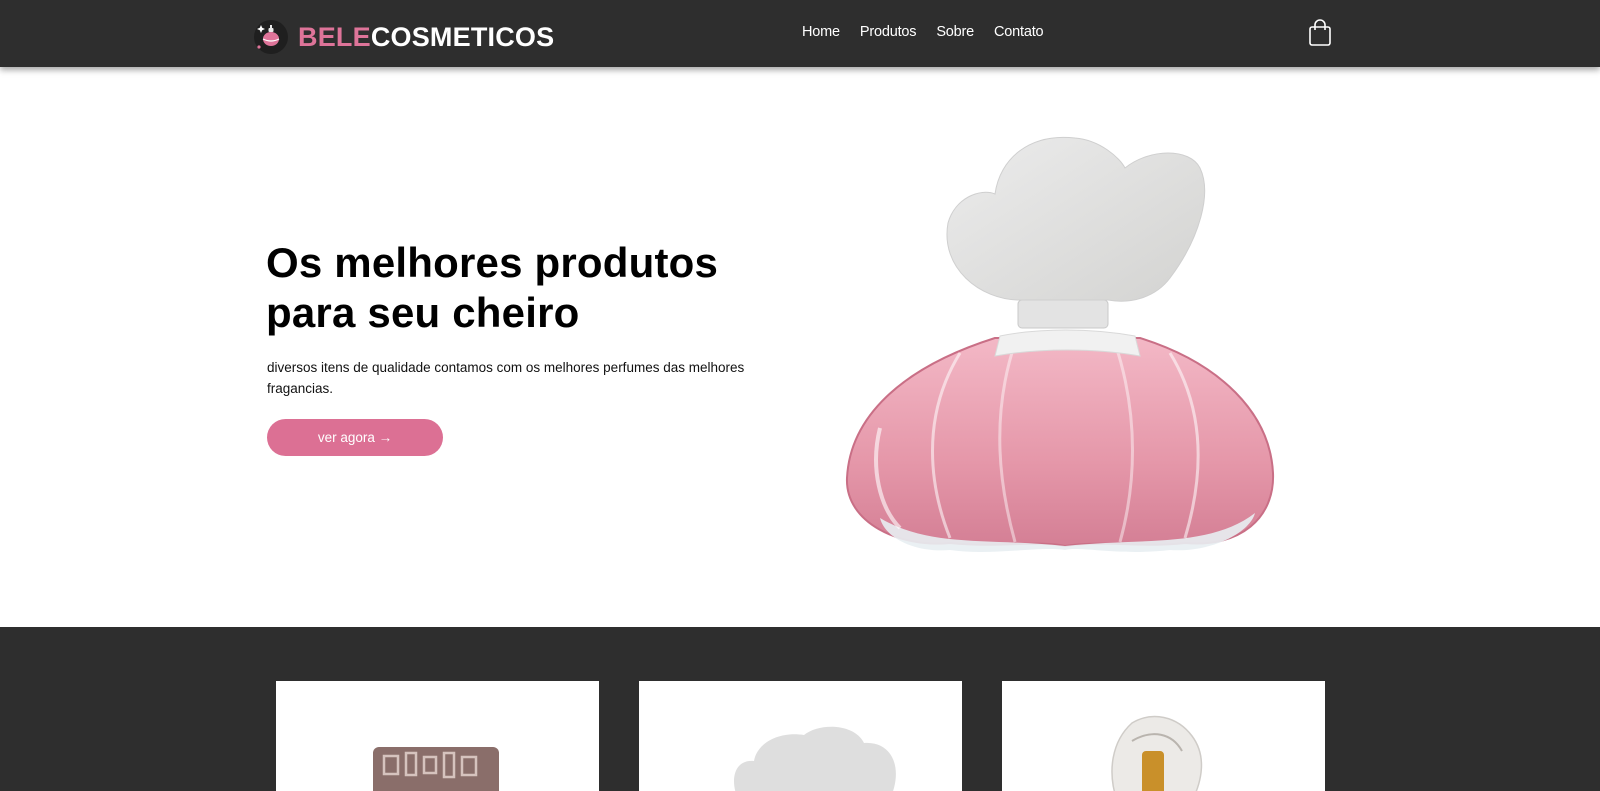 Image resolution: width=1600 pixels, height=791 pixels. Describe the element at coordinates (462, 37) in the screenshot. I see `brand-part-cosmeticos: COSMETICOS` at that location.